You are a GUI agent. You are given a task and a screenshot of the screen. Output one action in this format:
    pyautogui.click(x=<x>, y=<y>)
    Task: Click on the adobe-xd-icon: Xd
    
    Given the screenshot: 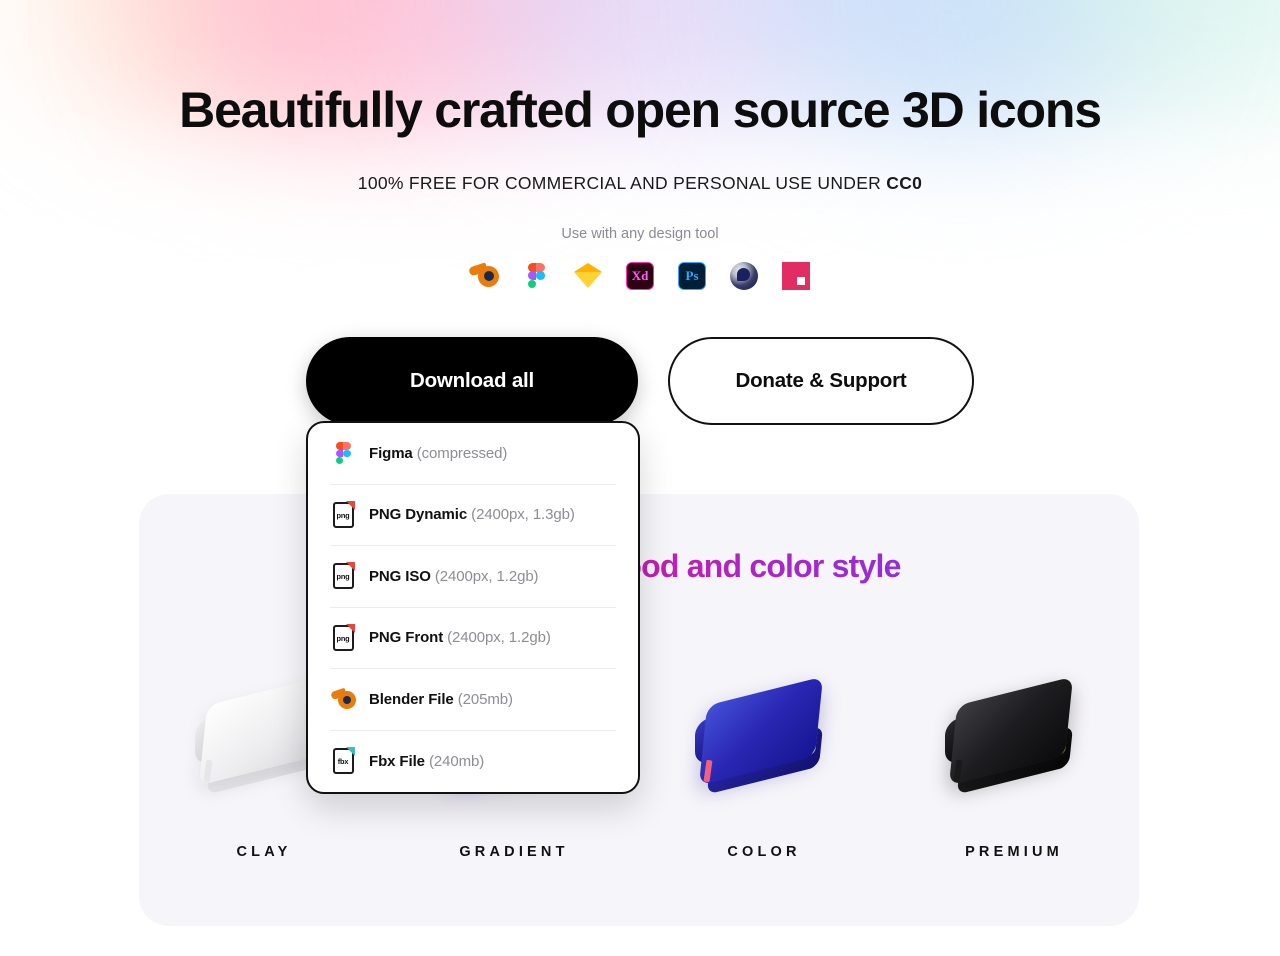 What is the action you would take?
    pyautogui.click(x=640, y=276)
    